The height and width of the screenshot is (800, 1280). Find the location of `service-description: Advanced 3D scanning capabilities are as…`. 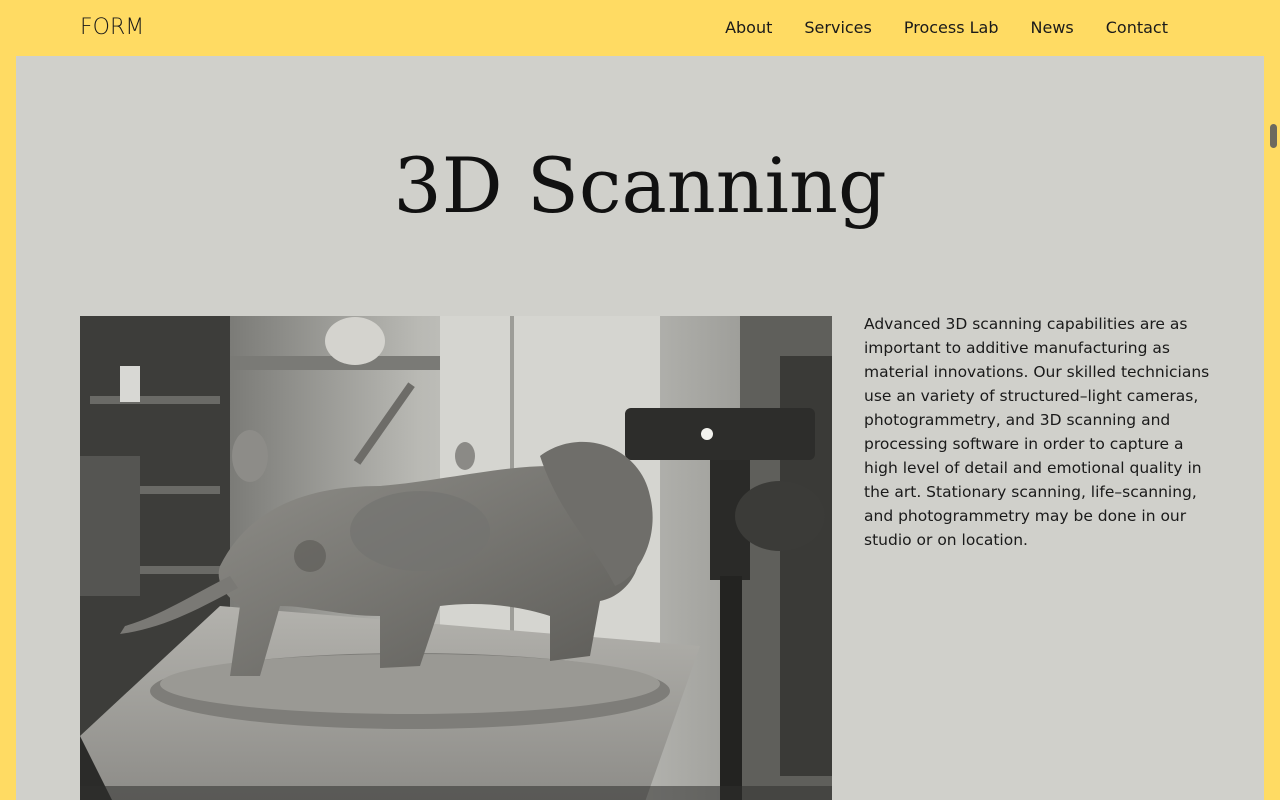

service-description: Advanced 3D scanning capabilities are as… is located at coordinates (1037, 432).